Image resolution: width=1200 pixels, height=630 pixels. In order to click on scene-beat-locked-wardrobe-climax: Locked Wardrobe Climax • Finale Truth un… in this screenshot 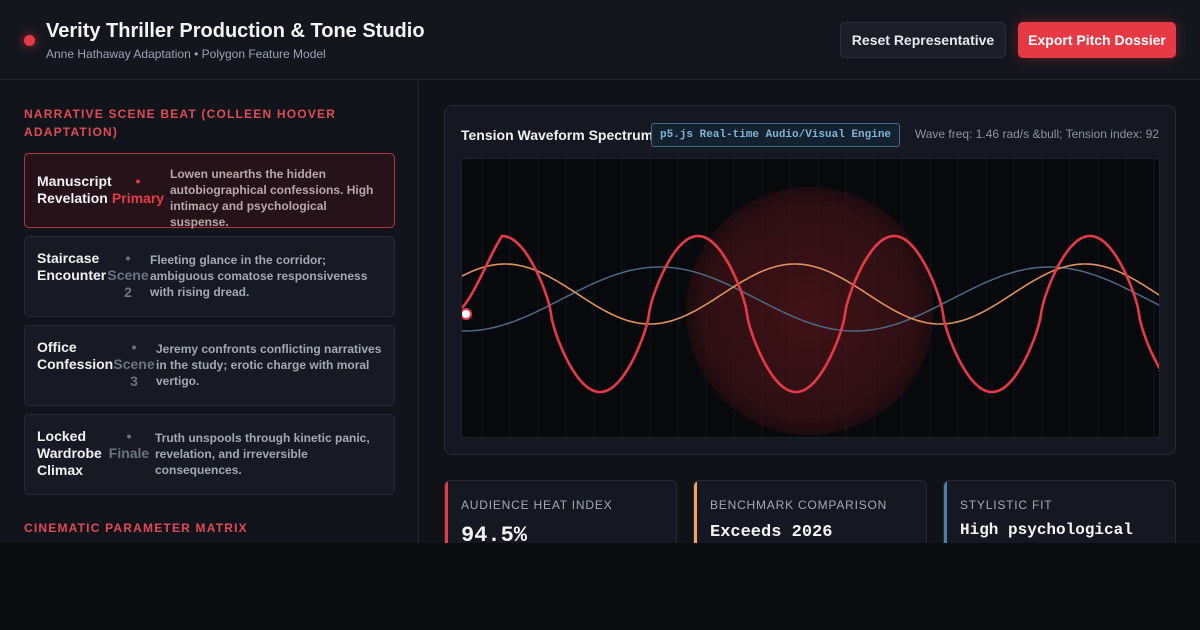, I will do `click(209, 454)`.